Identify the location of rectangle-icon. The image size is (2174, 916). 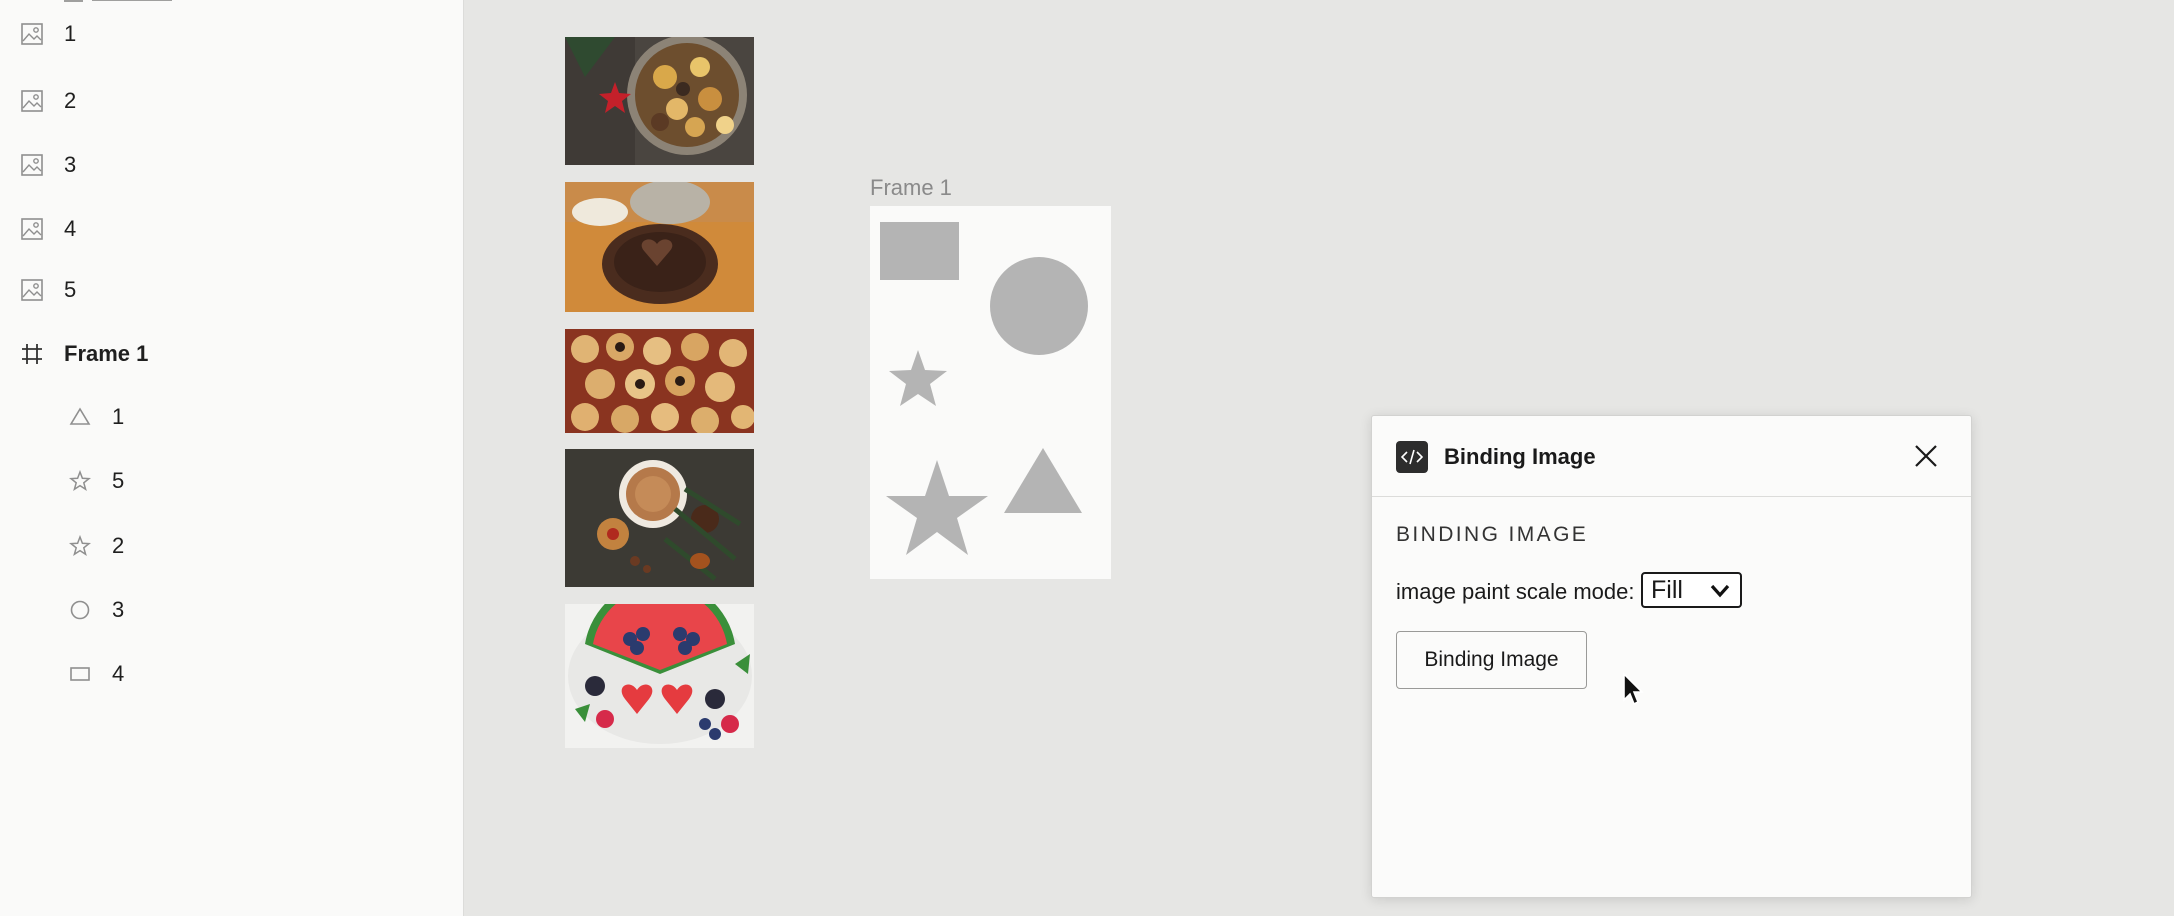
(80, 674).